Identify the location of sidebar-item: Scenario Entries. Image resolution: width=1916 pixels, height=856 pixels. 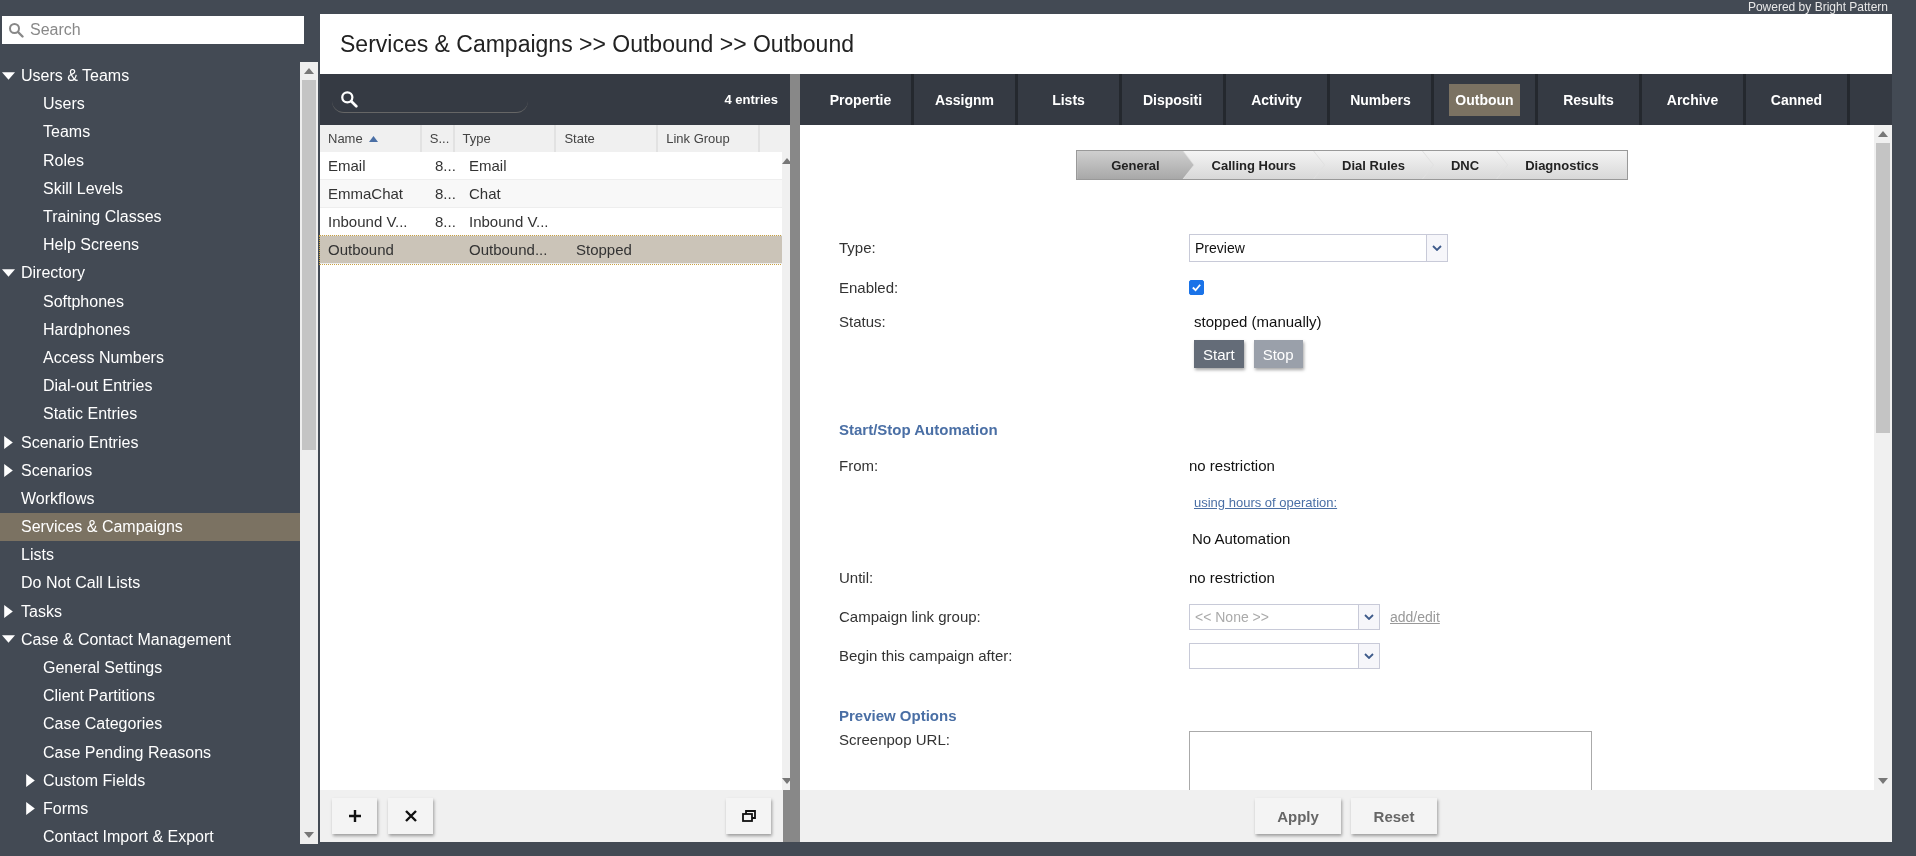
(150, 442).